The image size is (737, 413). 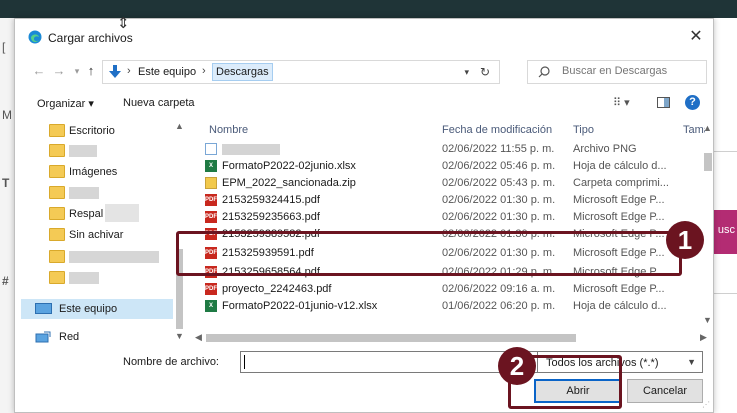 I want to click on refresh-icon: ↻, so click(x=485, y=72).